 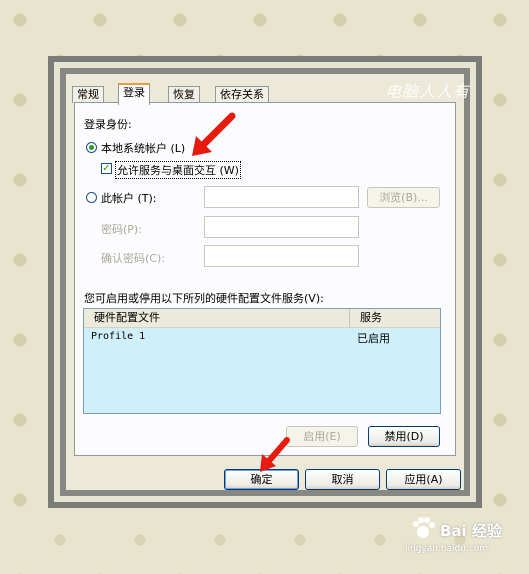 I want to click on password-input, so click(x=281, y=227).